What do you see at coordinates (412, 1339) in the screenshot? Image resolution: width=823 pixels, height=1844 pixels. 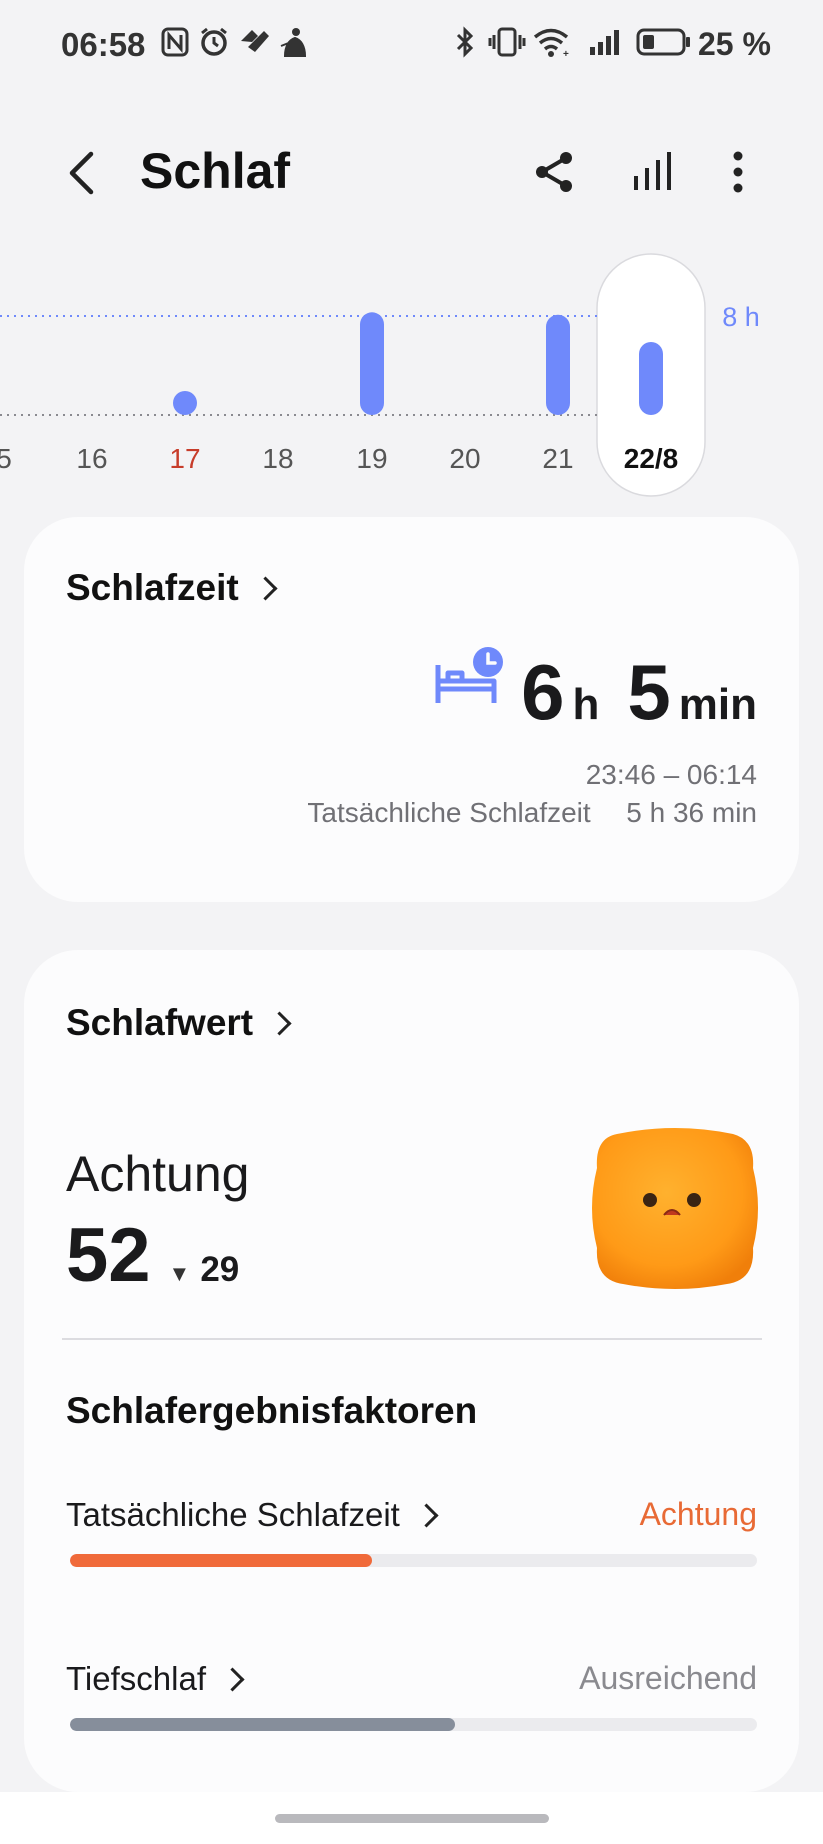 I see `divider` at bounding box center [412, 1339].